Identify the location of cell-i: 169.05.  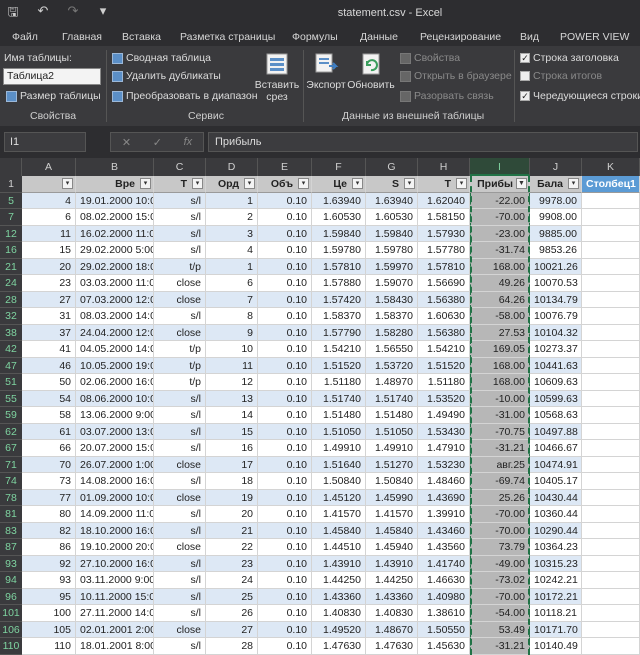
(500, 349).